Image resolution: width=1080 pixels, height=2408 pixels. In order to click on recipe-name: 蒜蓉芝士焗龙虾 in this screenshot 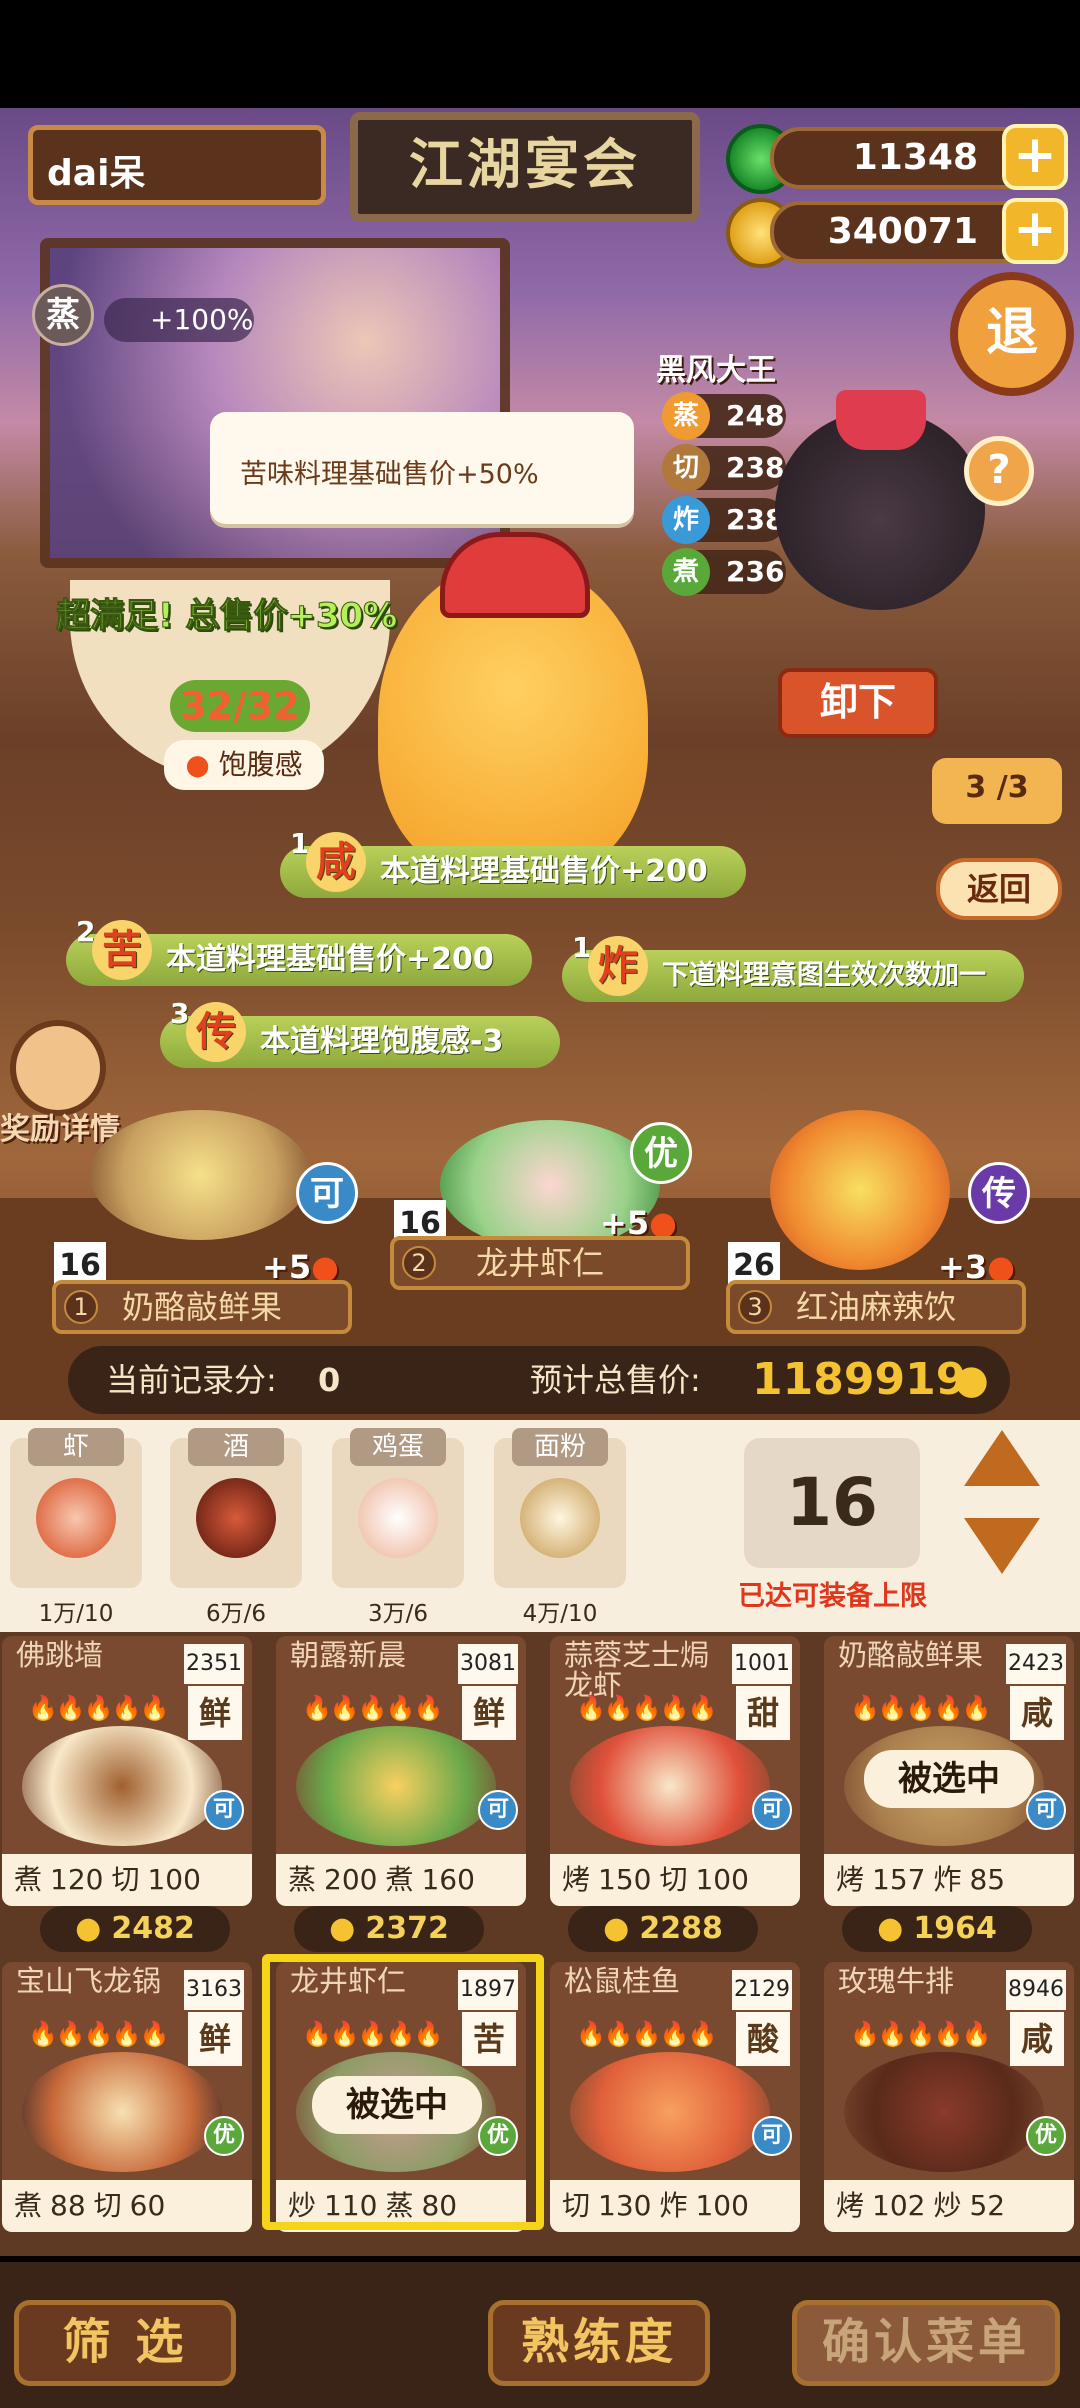, I will do `click(637, 1670)`.